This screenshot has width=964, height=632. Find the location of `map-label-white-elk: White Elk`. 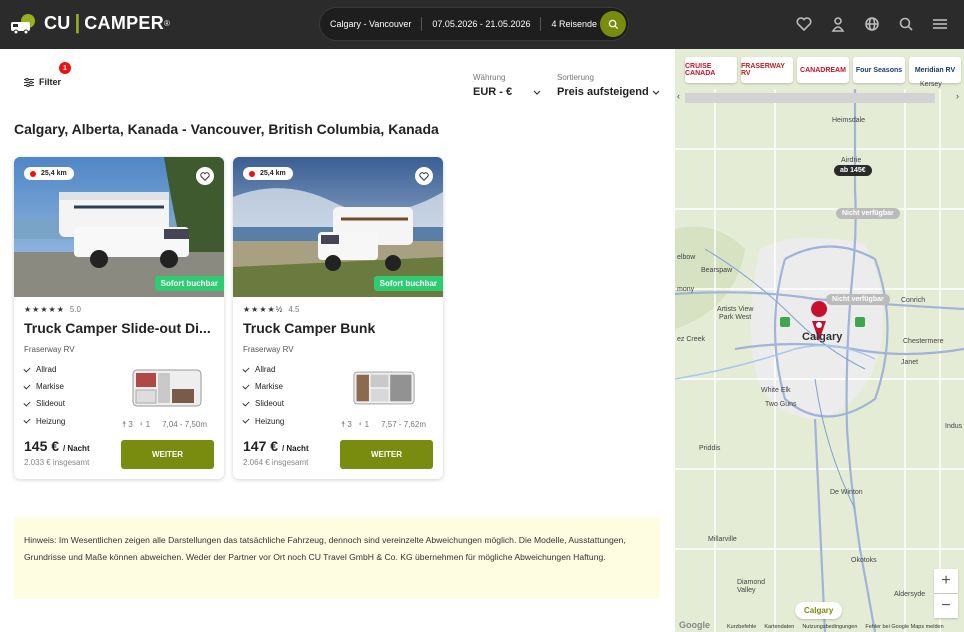

map-label-white-elk: White Elk is located at coordinates (776, 390).